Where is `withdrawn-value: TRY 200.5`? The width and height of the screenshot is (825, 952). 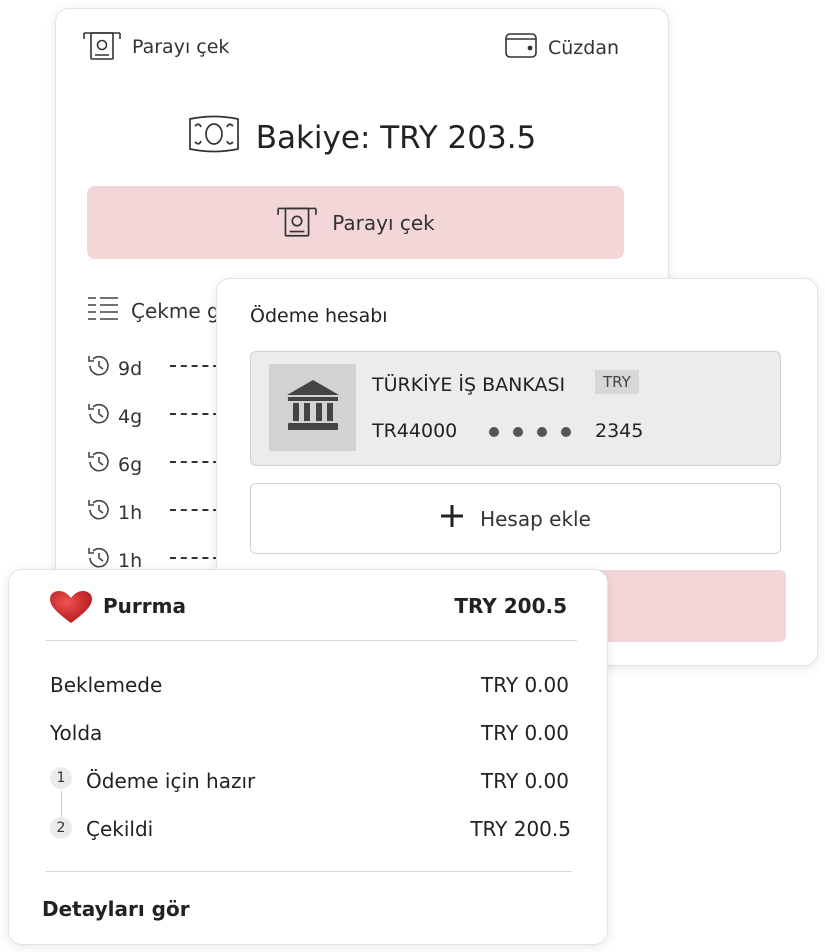 withdrawn-value: TRY 200.5 is located at coordinates (520, 829).